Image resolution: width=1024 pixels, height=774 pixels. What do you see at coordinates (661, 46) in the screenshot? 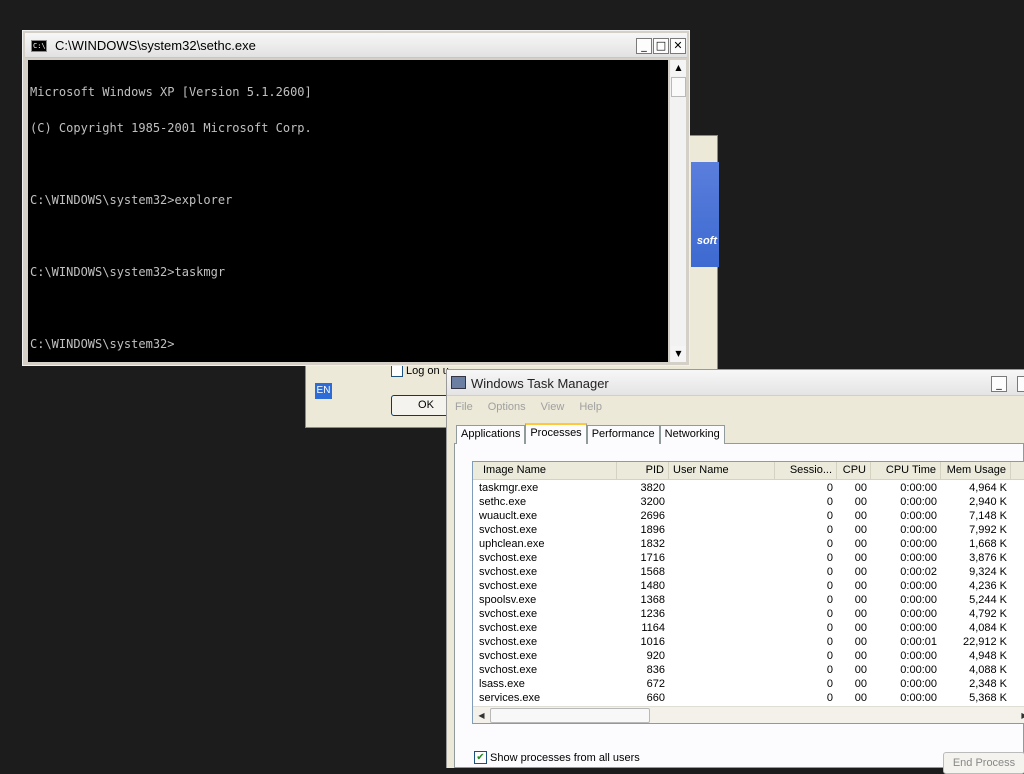
I see `maximize-button: □` at bounding box center [661, 46].